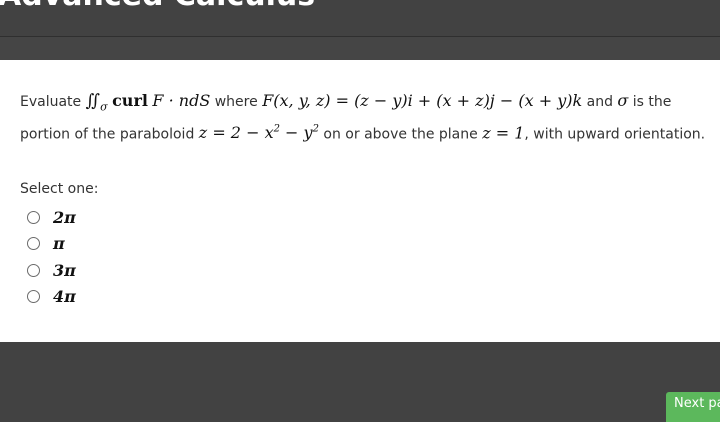 This screenshot has height=422, width=720. Describe the element at coordinates (93, 101) in the screenshot. I see `integral-symbol: ∬` at that location.